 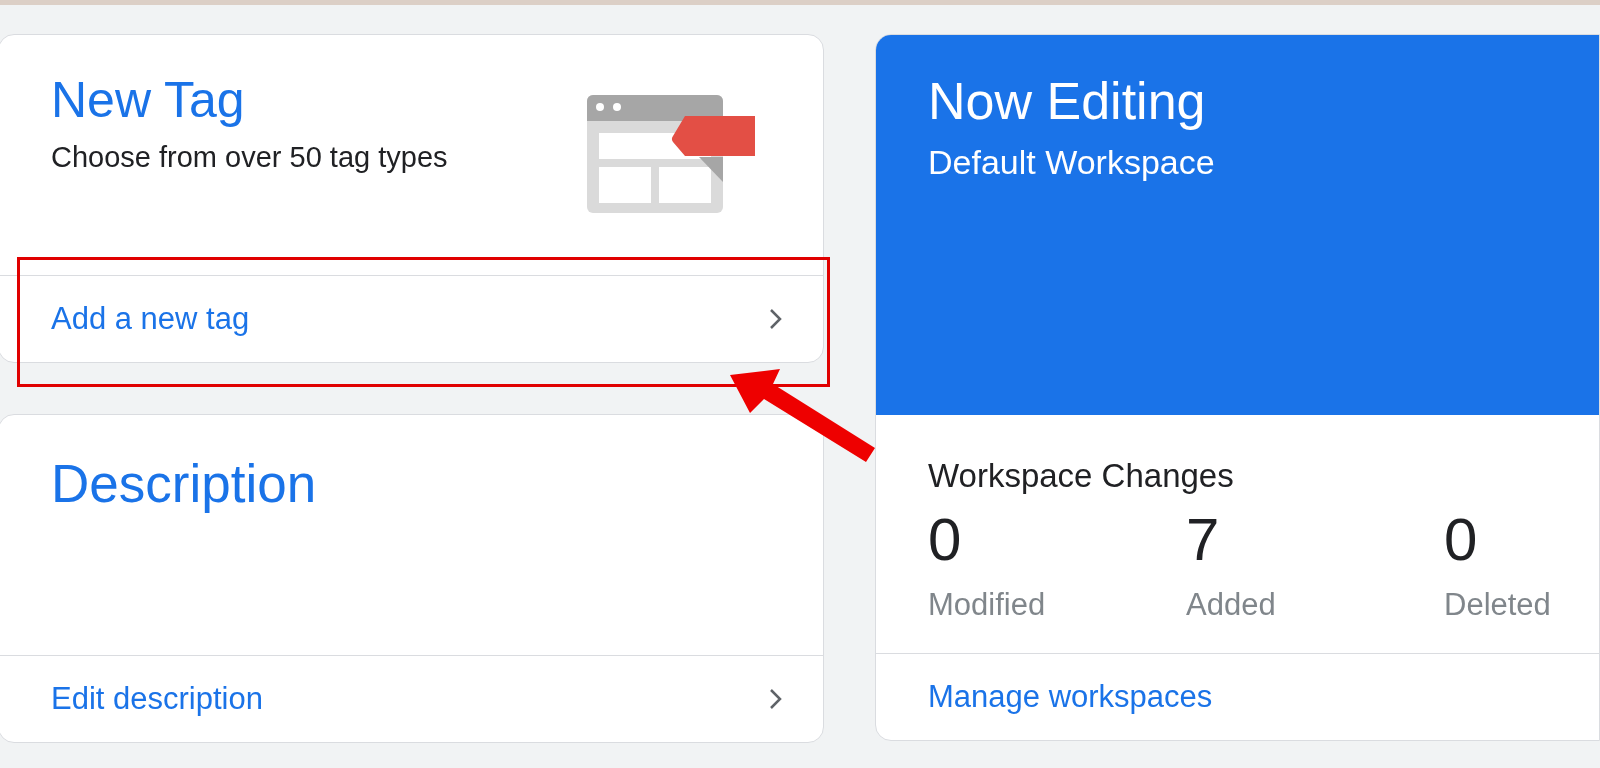 What do you see at coordinates (1497, 605) in the screenshot?
I see `stat-label: Deleted` at bounding box center [1497, 605].